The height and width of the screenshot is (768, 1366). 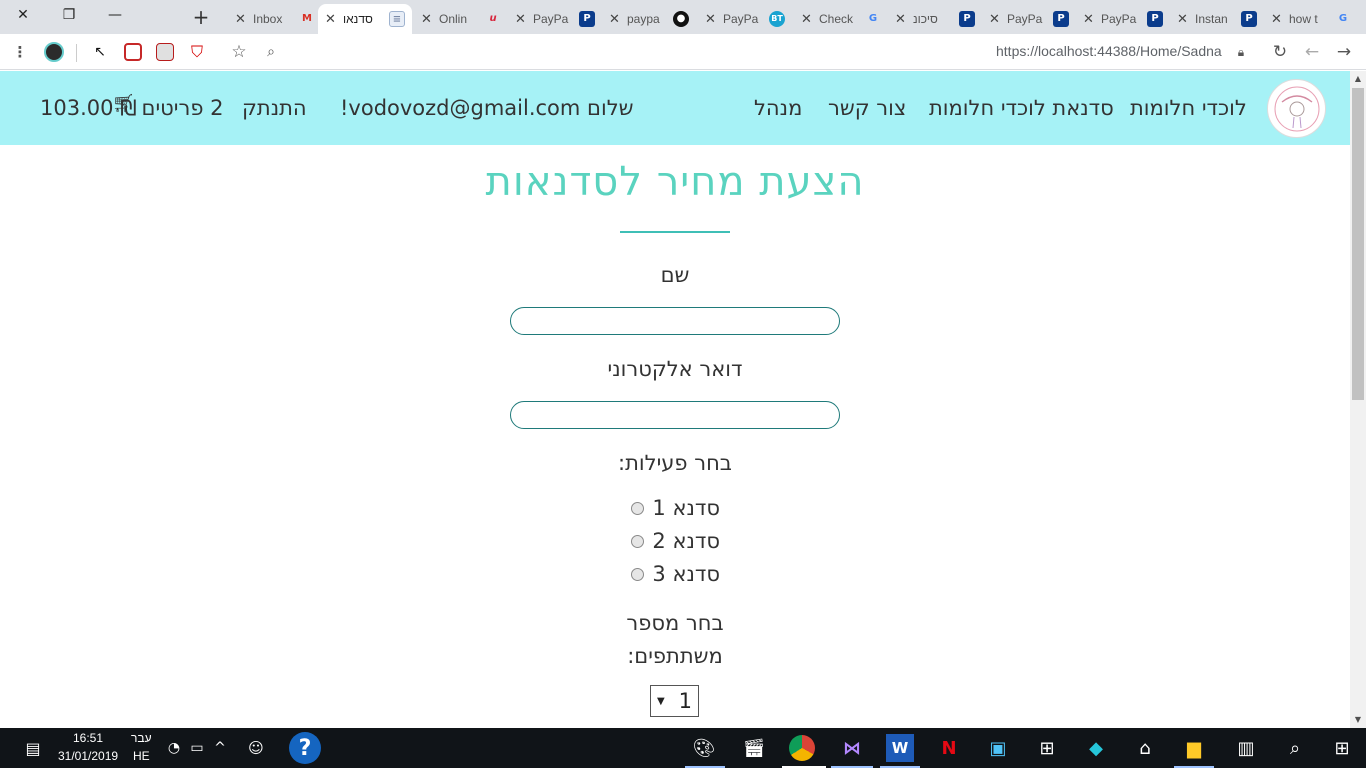 I want to click on tab-6: ✕ Check G, so click(x=839, y=19).